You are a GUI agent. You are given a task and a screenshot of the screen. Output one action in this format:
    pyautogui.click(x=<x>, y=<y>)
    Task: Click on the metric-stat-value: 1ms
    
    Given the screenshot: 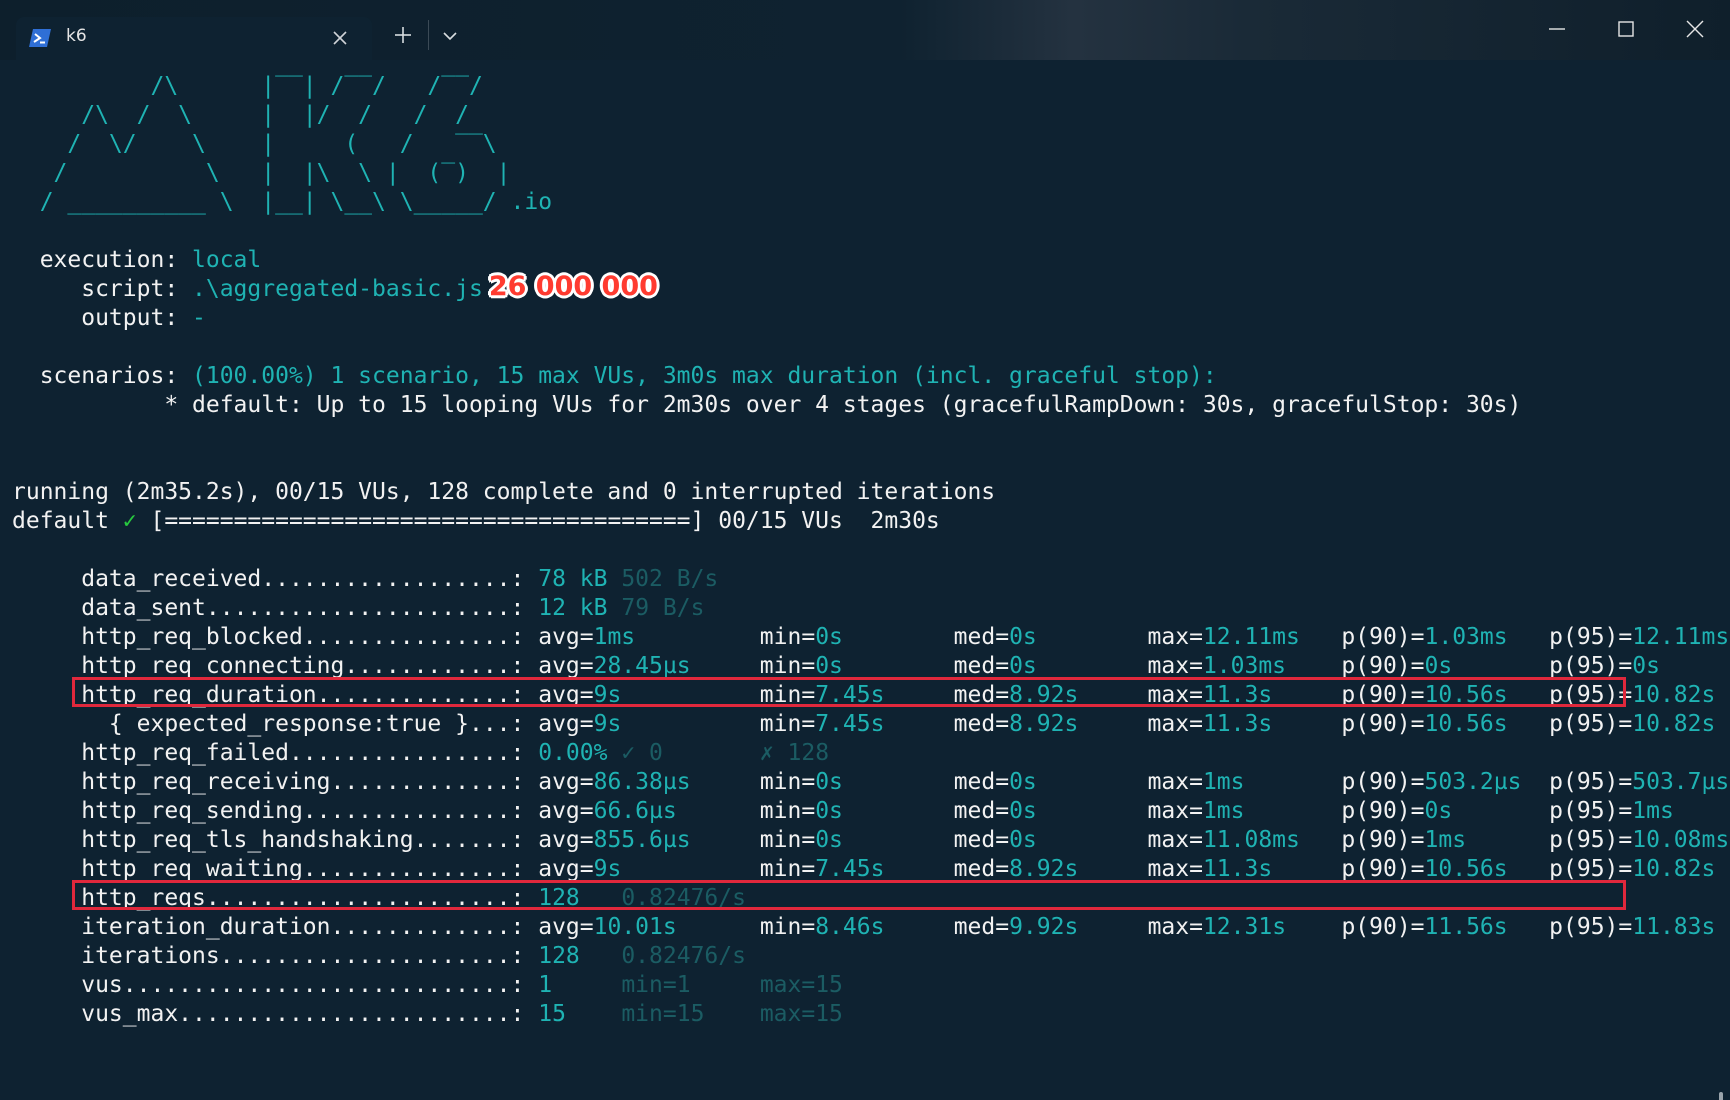 What is the action you would take?
    pyautogui.click(x=1653, y=811)
    